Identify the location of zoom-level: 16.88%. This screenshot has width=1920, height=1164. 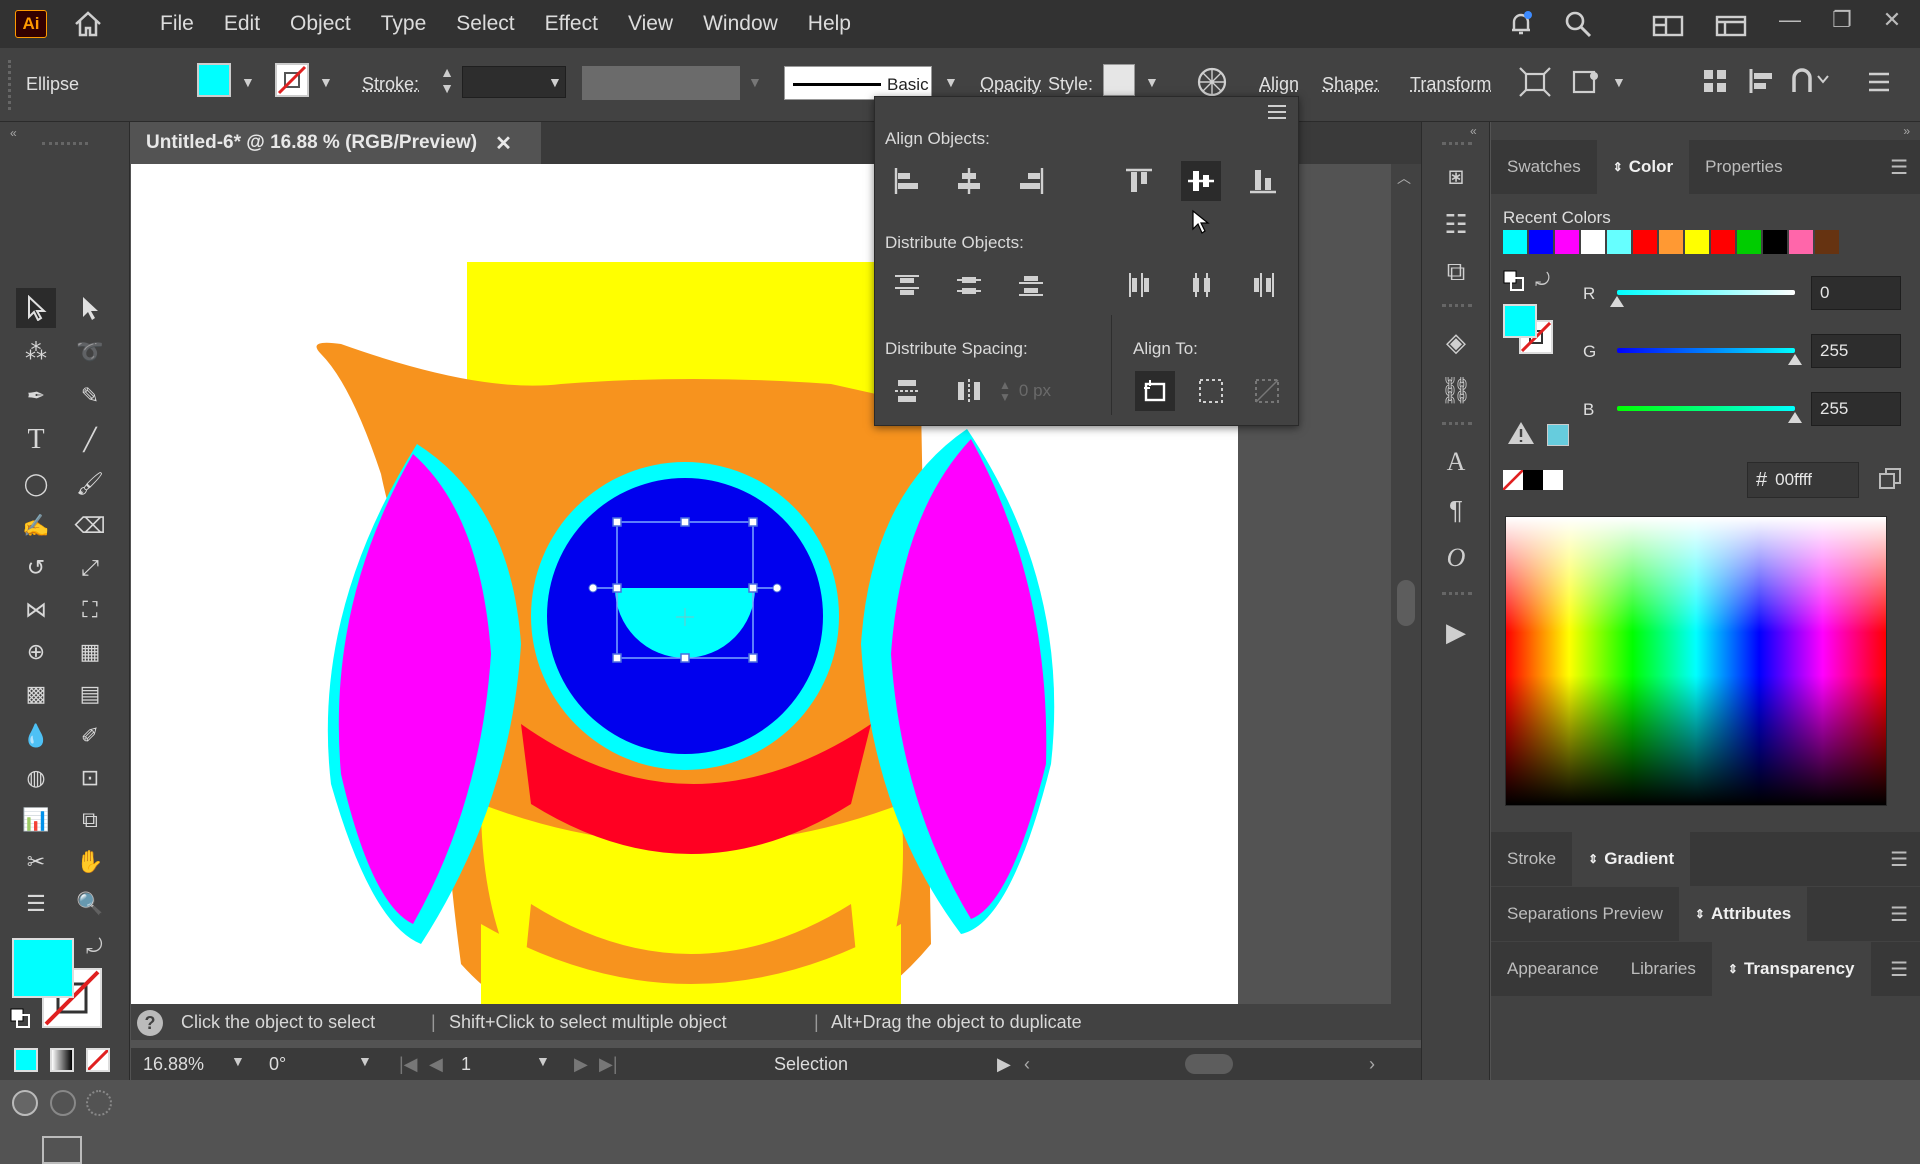
(173, 1064).